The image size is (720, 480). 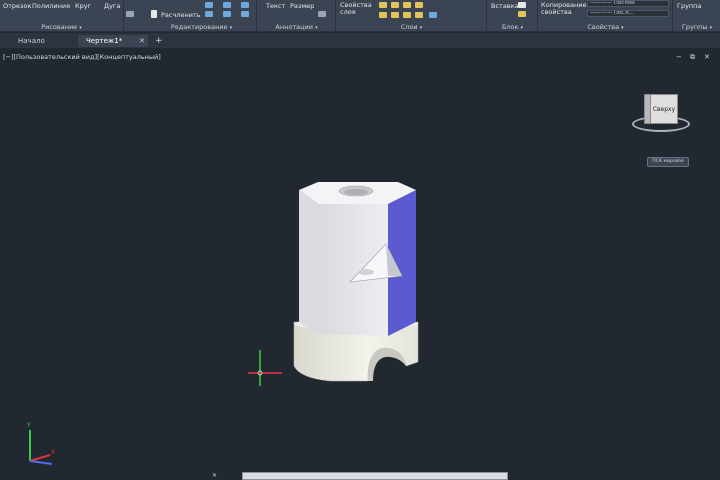 I want to click on command-line-close-icon: ✕, so click(x=214, y=475).